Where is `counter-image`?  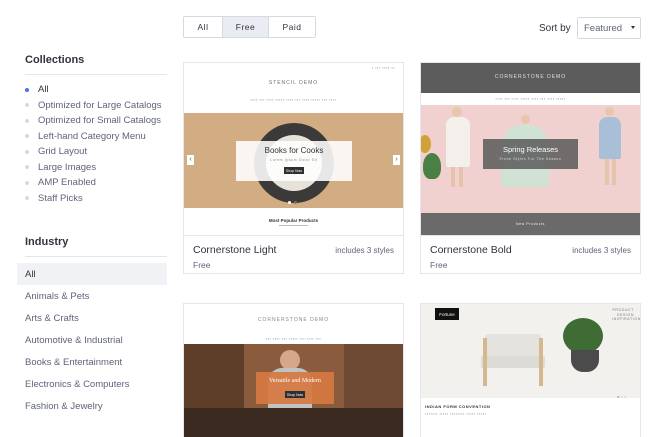
counter-image is located at coordinates (293, 422).